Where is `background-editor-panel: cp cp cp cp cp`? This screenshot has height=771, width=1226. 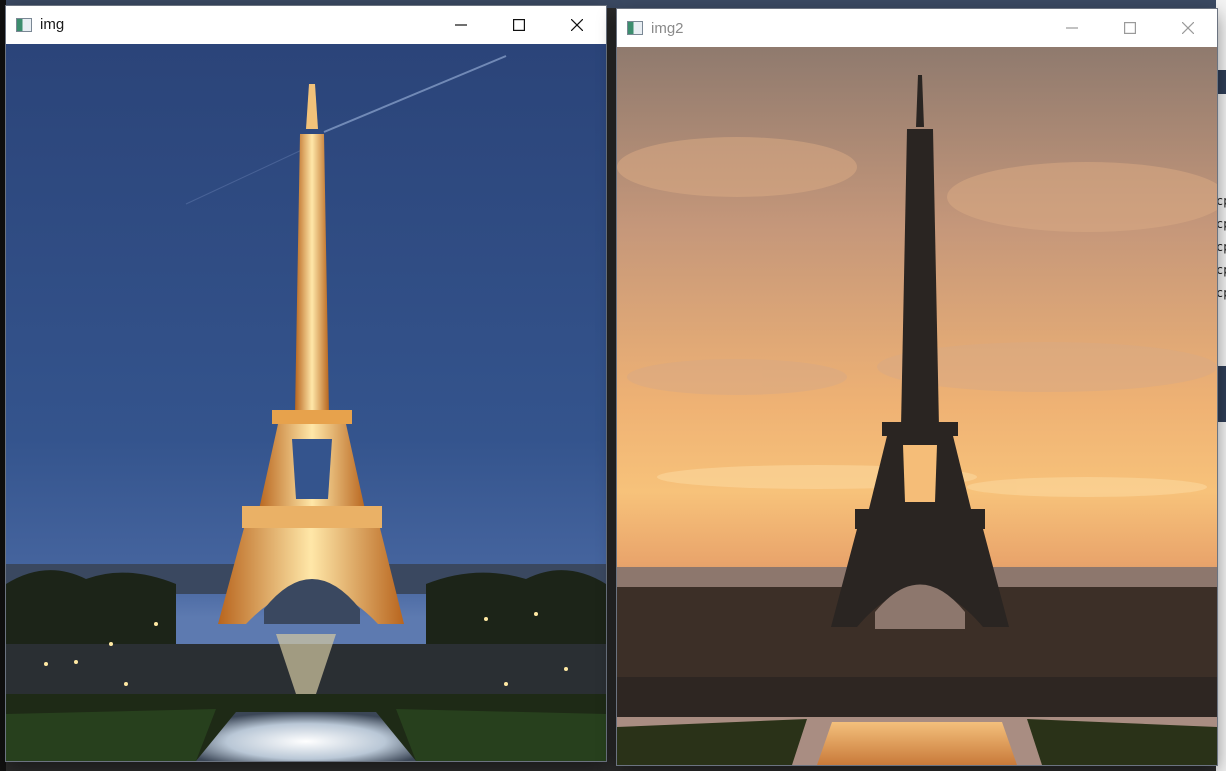
background-editor-panel: cp cp cp cp cp is located at coordinates (1221, 385).